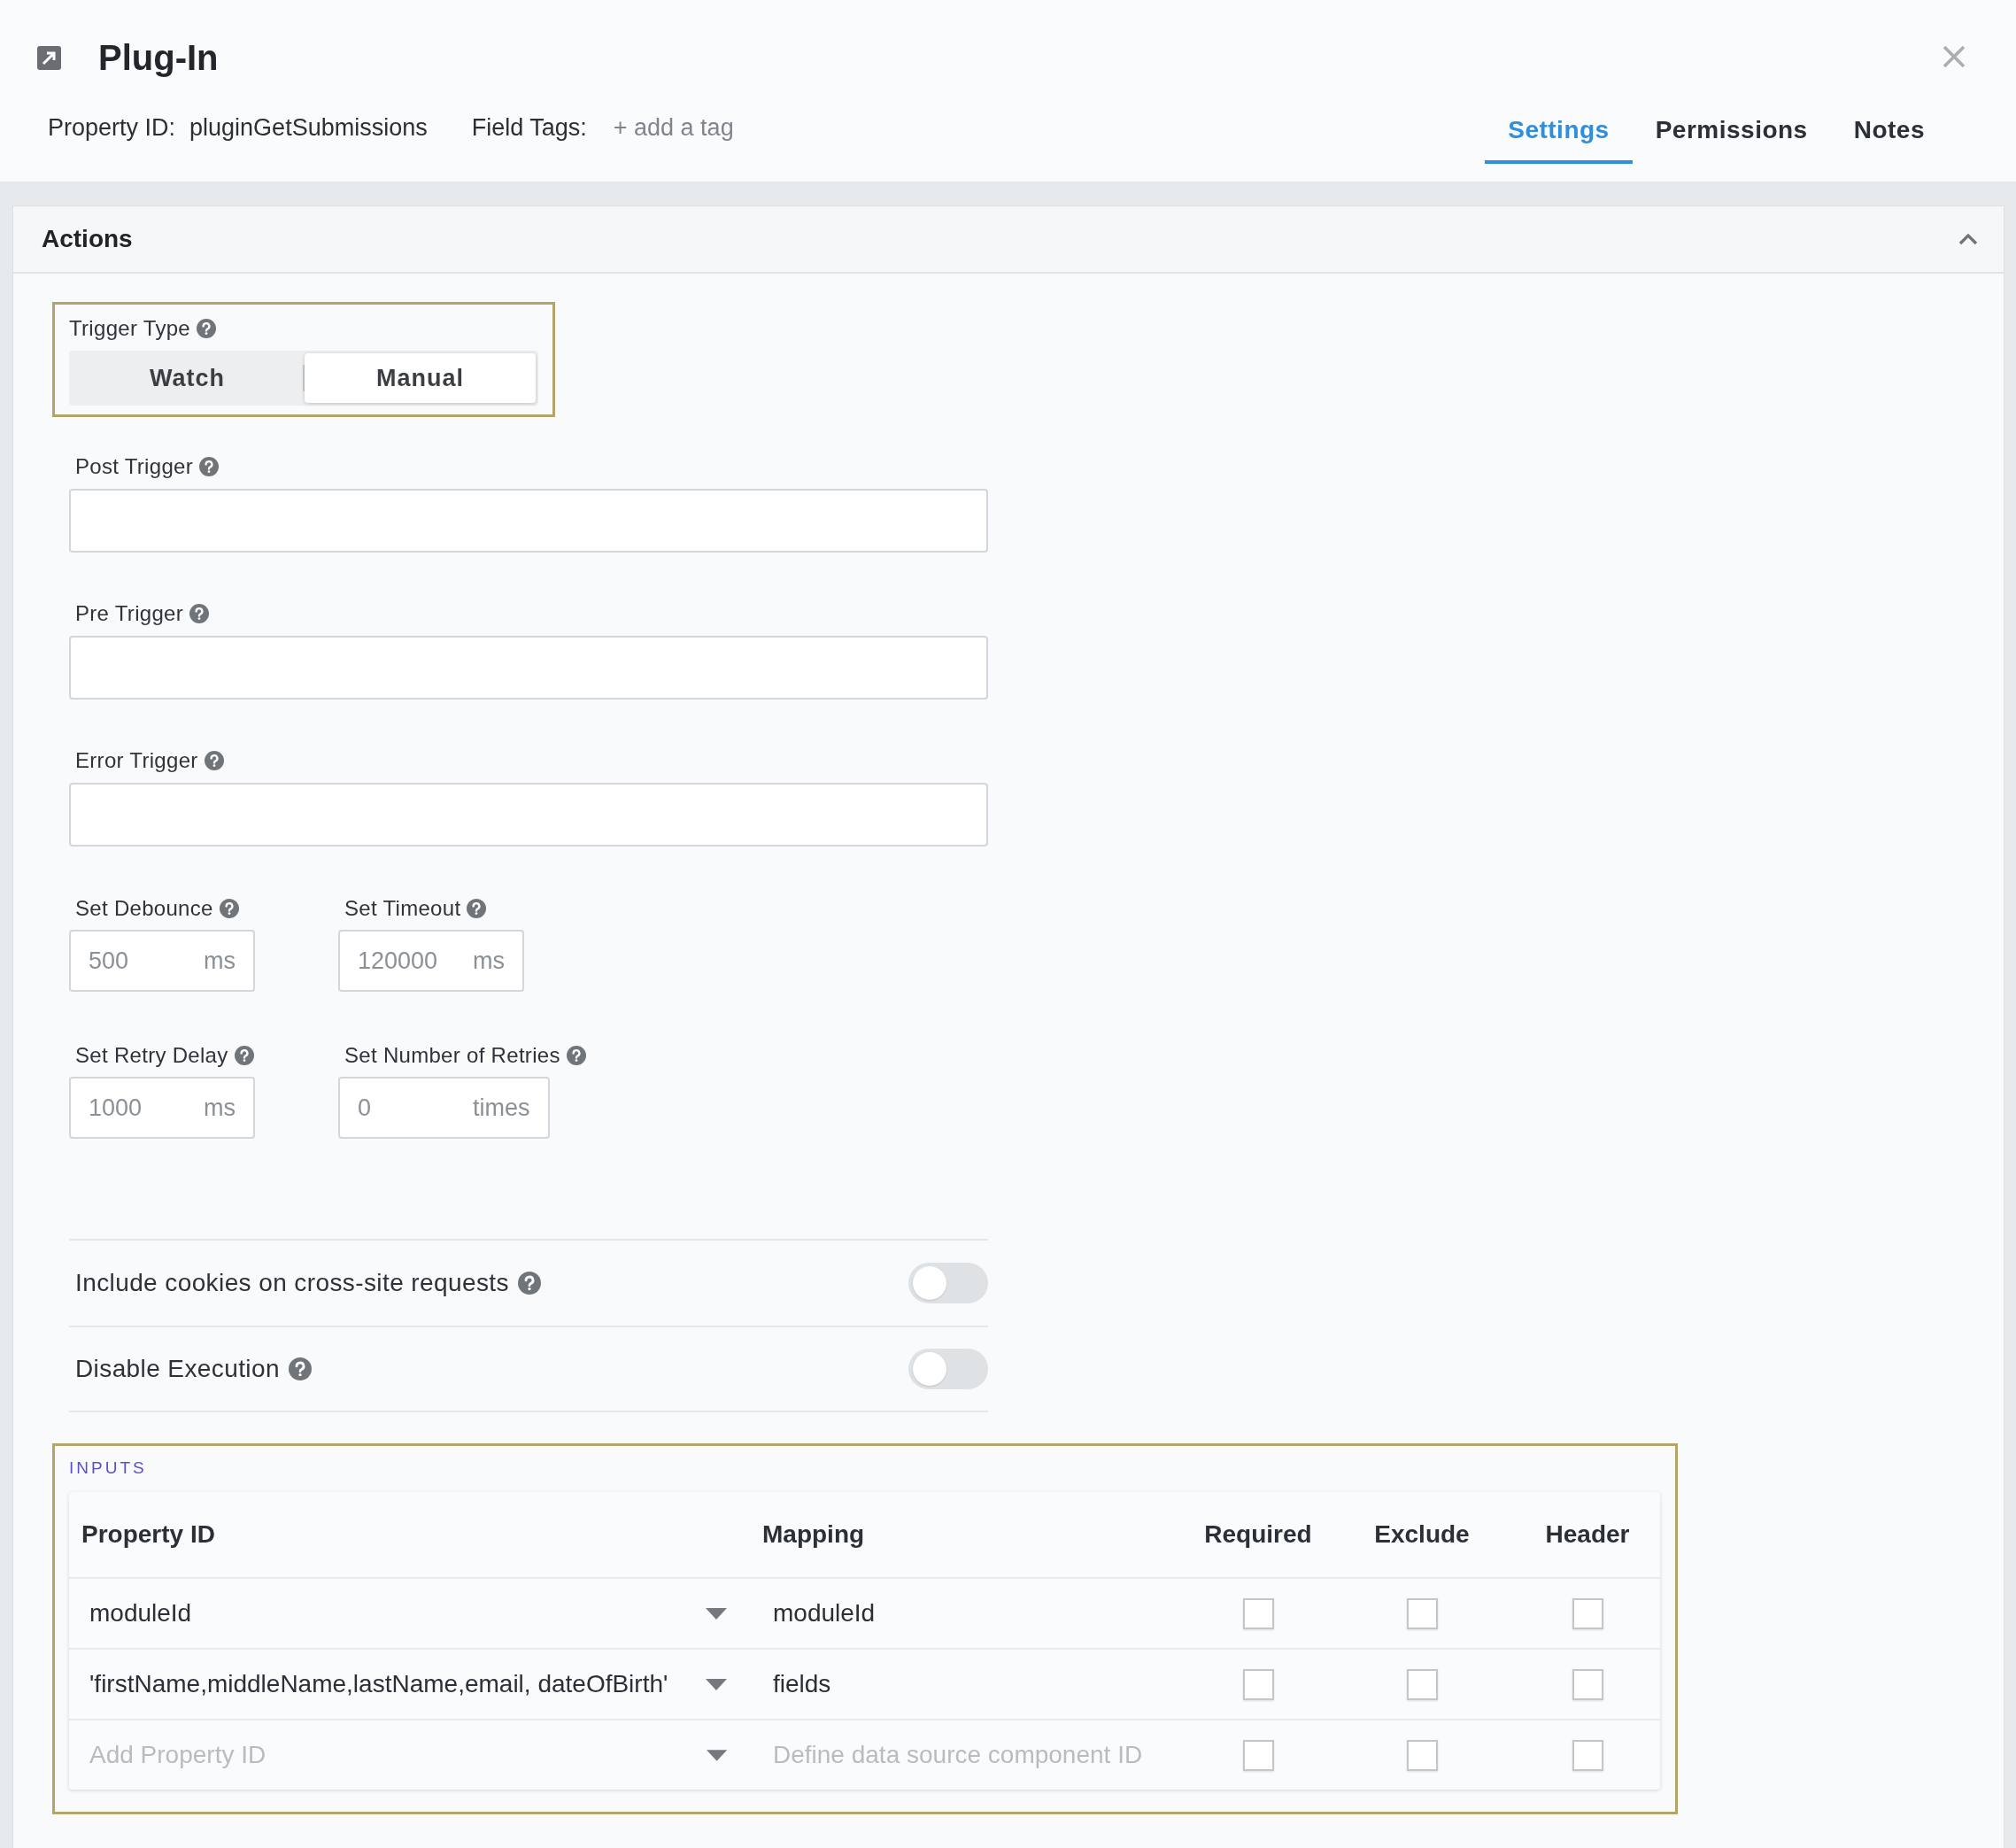  What do you see at coordinates (308, 128) in the screenshot?
I see `property-id-value: pluginGetSubmissions` at bounding box center [308, 128].